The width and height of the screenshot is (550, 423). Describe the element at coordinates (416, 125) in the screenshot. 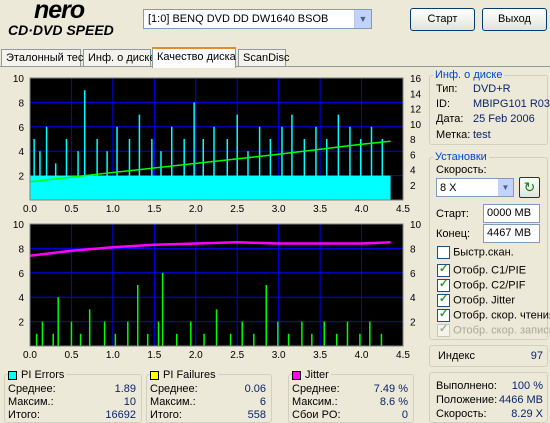

I see `chart-0-y-right-tick-label: 10` at that location.